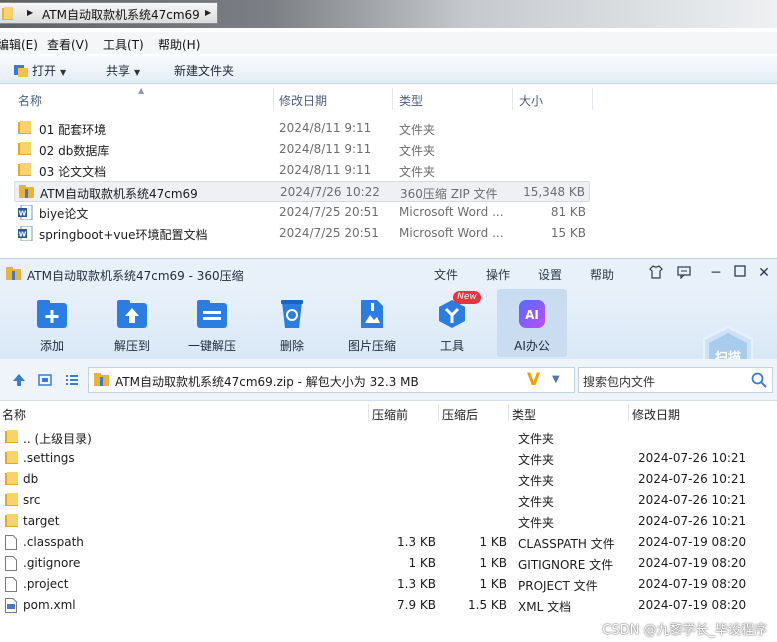 The image size is (777, 642). What do you see at coordinates (460, 414) in the screenshot?
I see `column-header-after: 压缩后` at bounding box center [460, 414].